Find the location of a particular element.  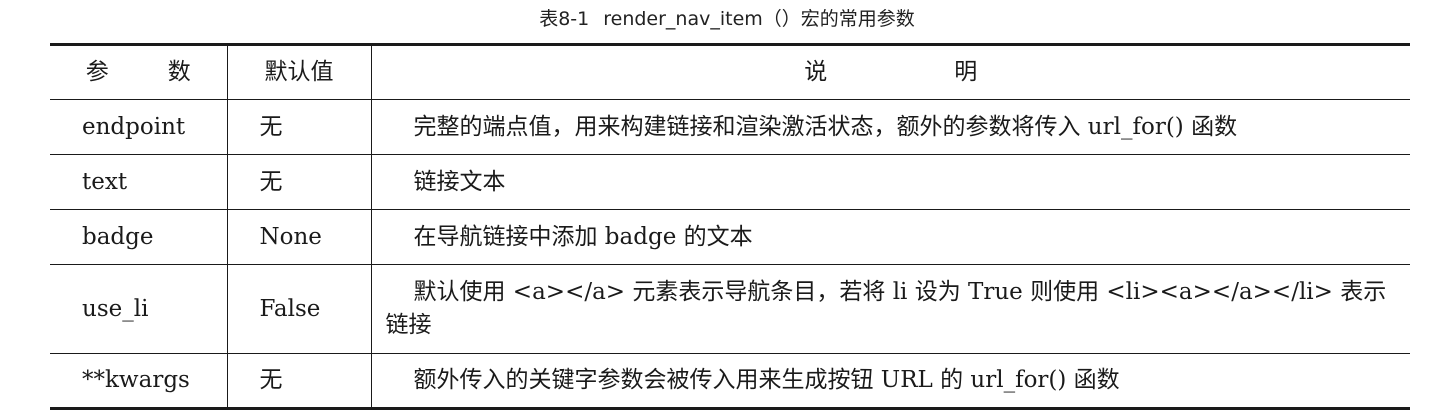

table-caption: 表8-1 render_nav_item（）宏的常用参数 is located at coordinates (727, 19).